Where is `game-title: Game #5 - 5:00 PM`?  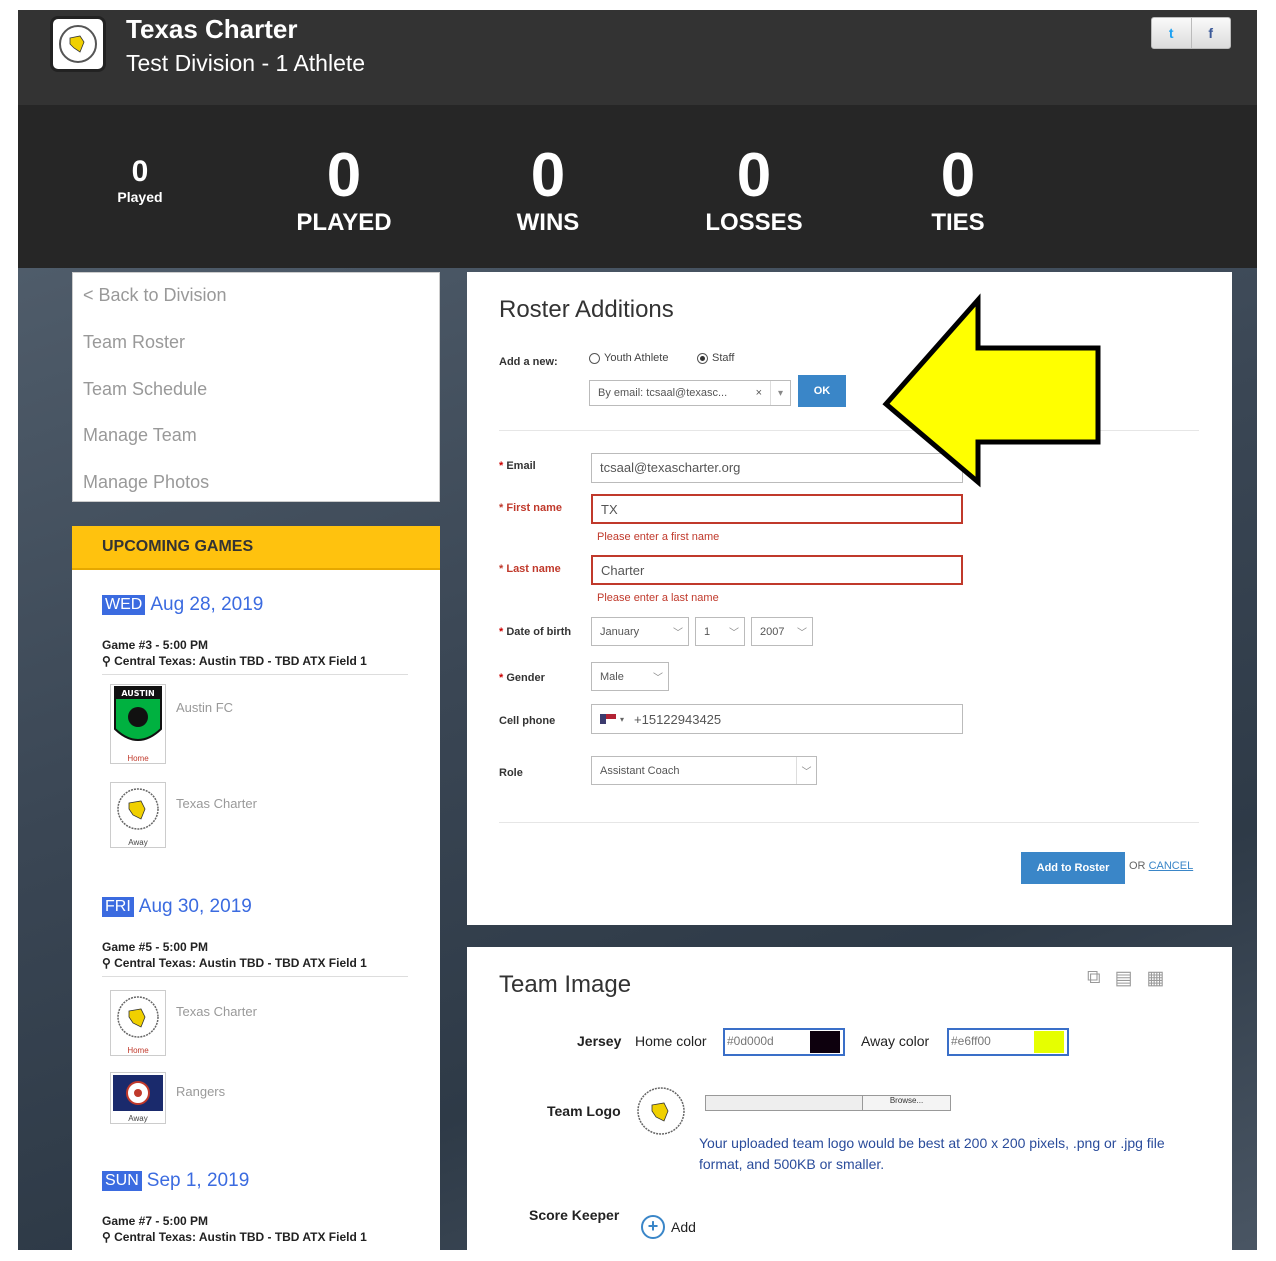 game-title: Game #5 - 5:00 PM is located at coordinates (155, 947).